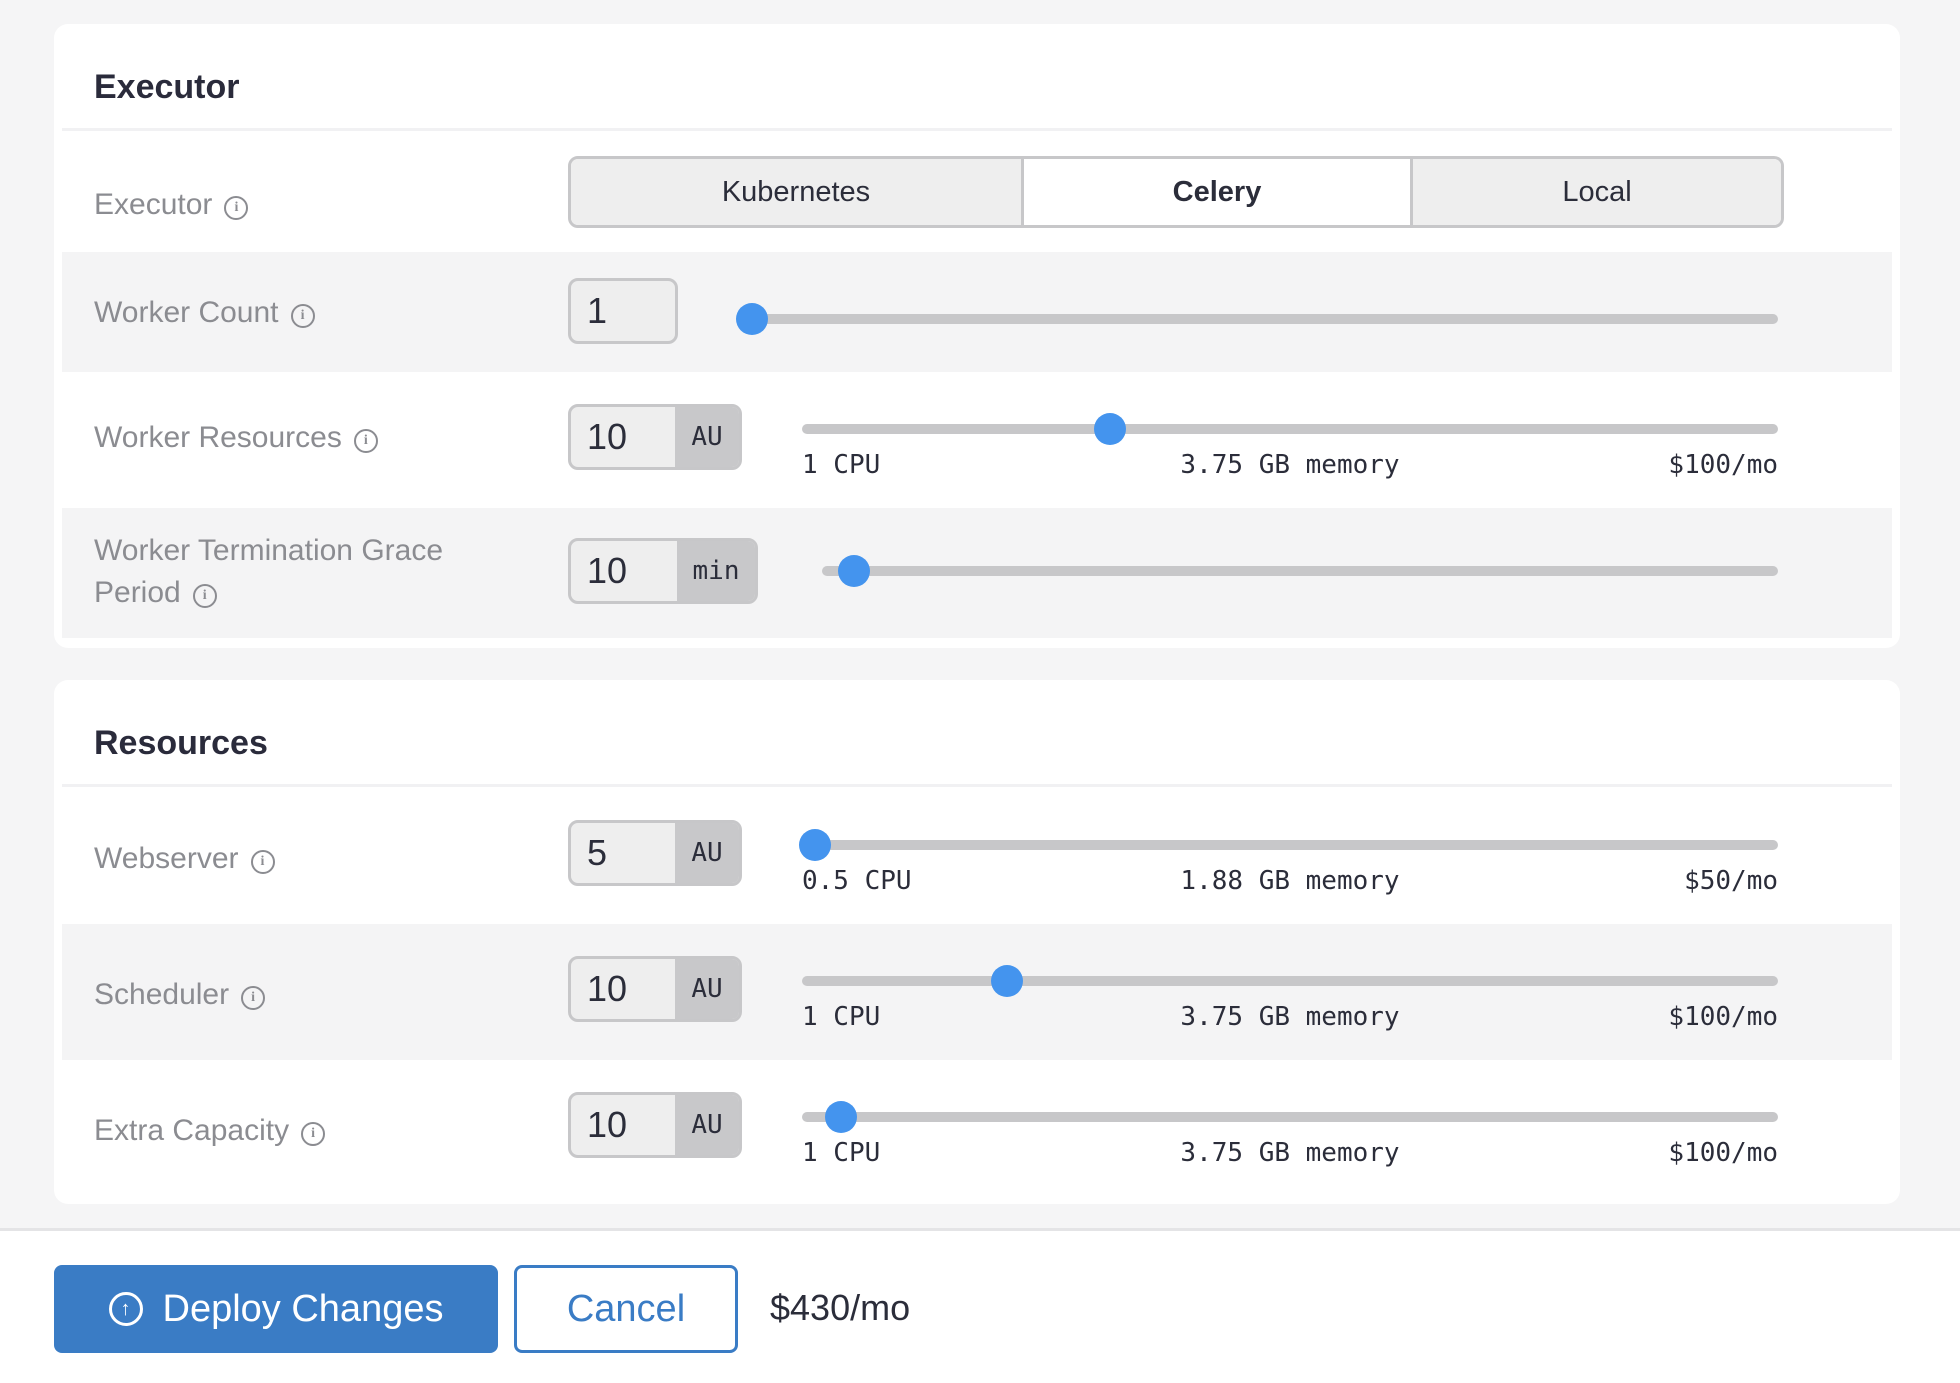  Describe the element at coordinates (1290, 1117) in the screenshot. I see `extra-capacity-slider` at that location.